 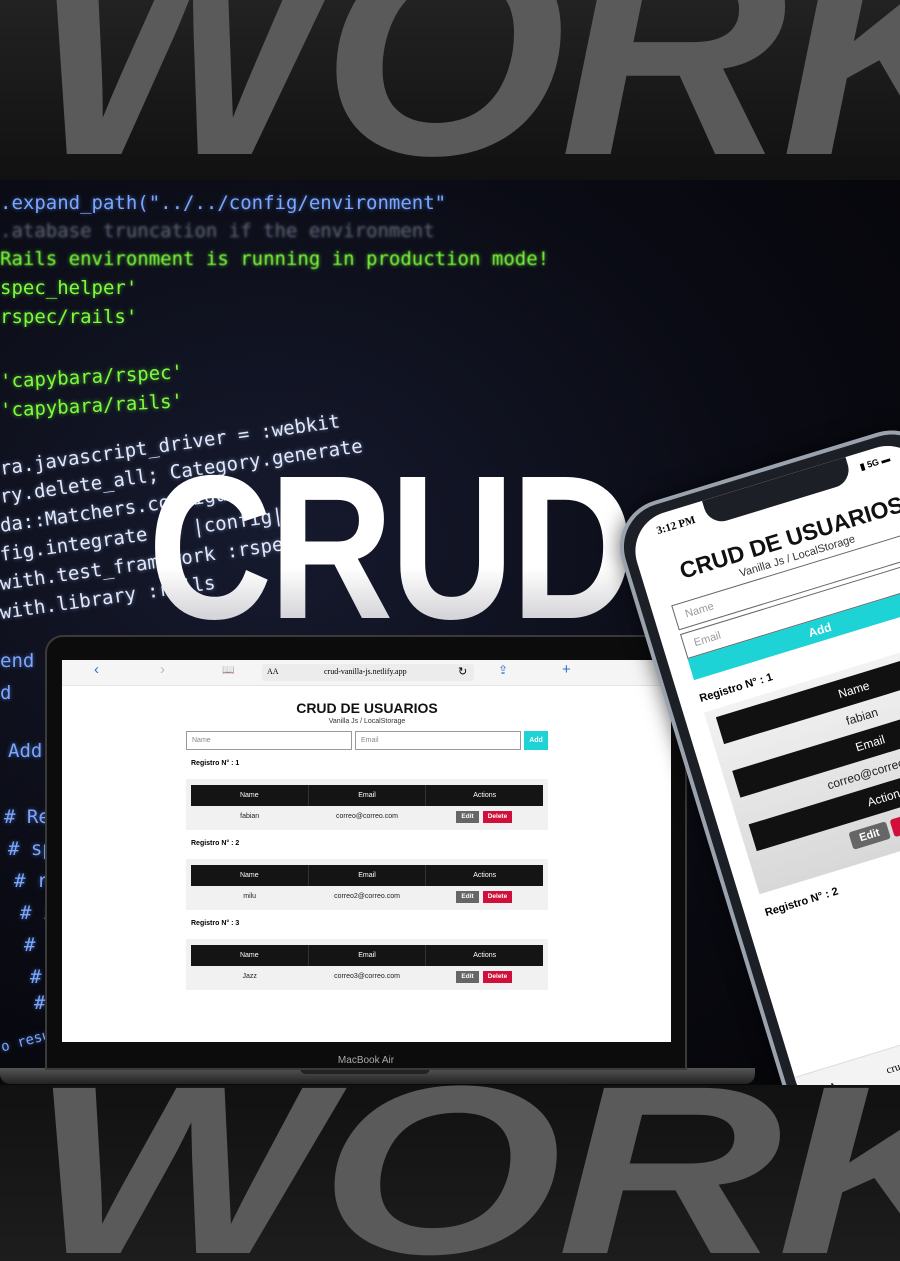 I want to click on add-button: Add, so click(x=536, y=740).